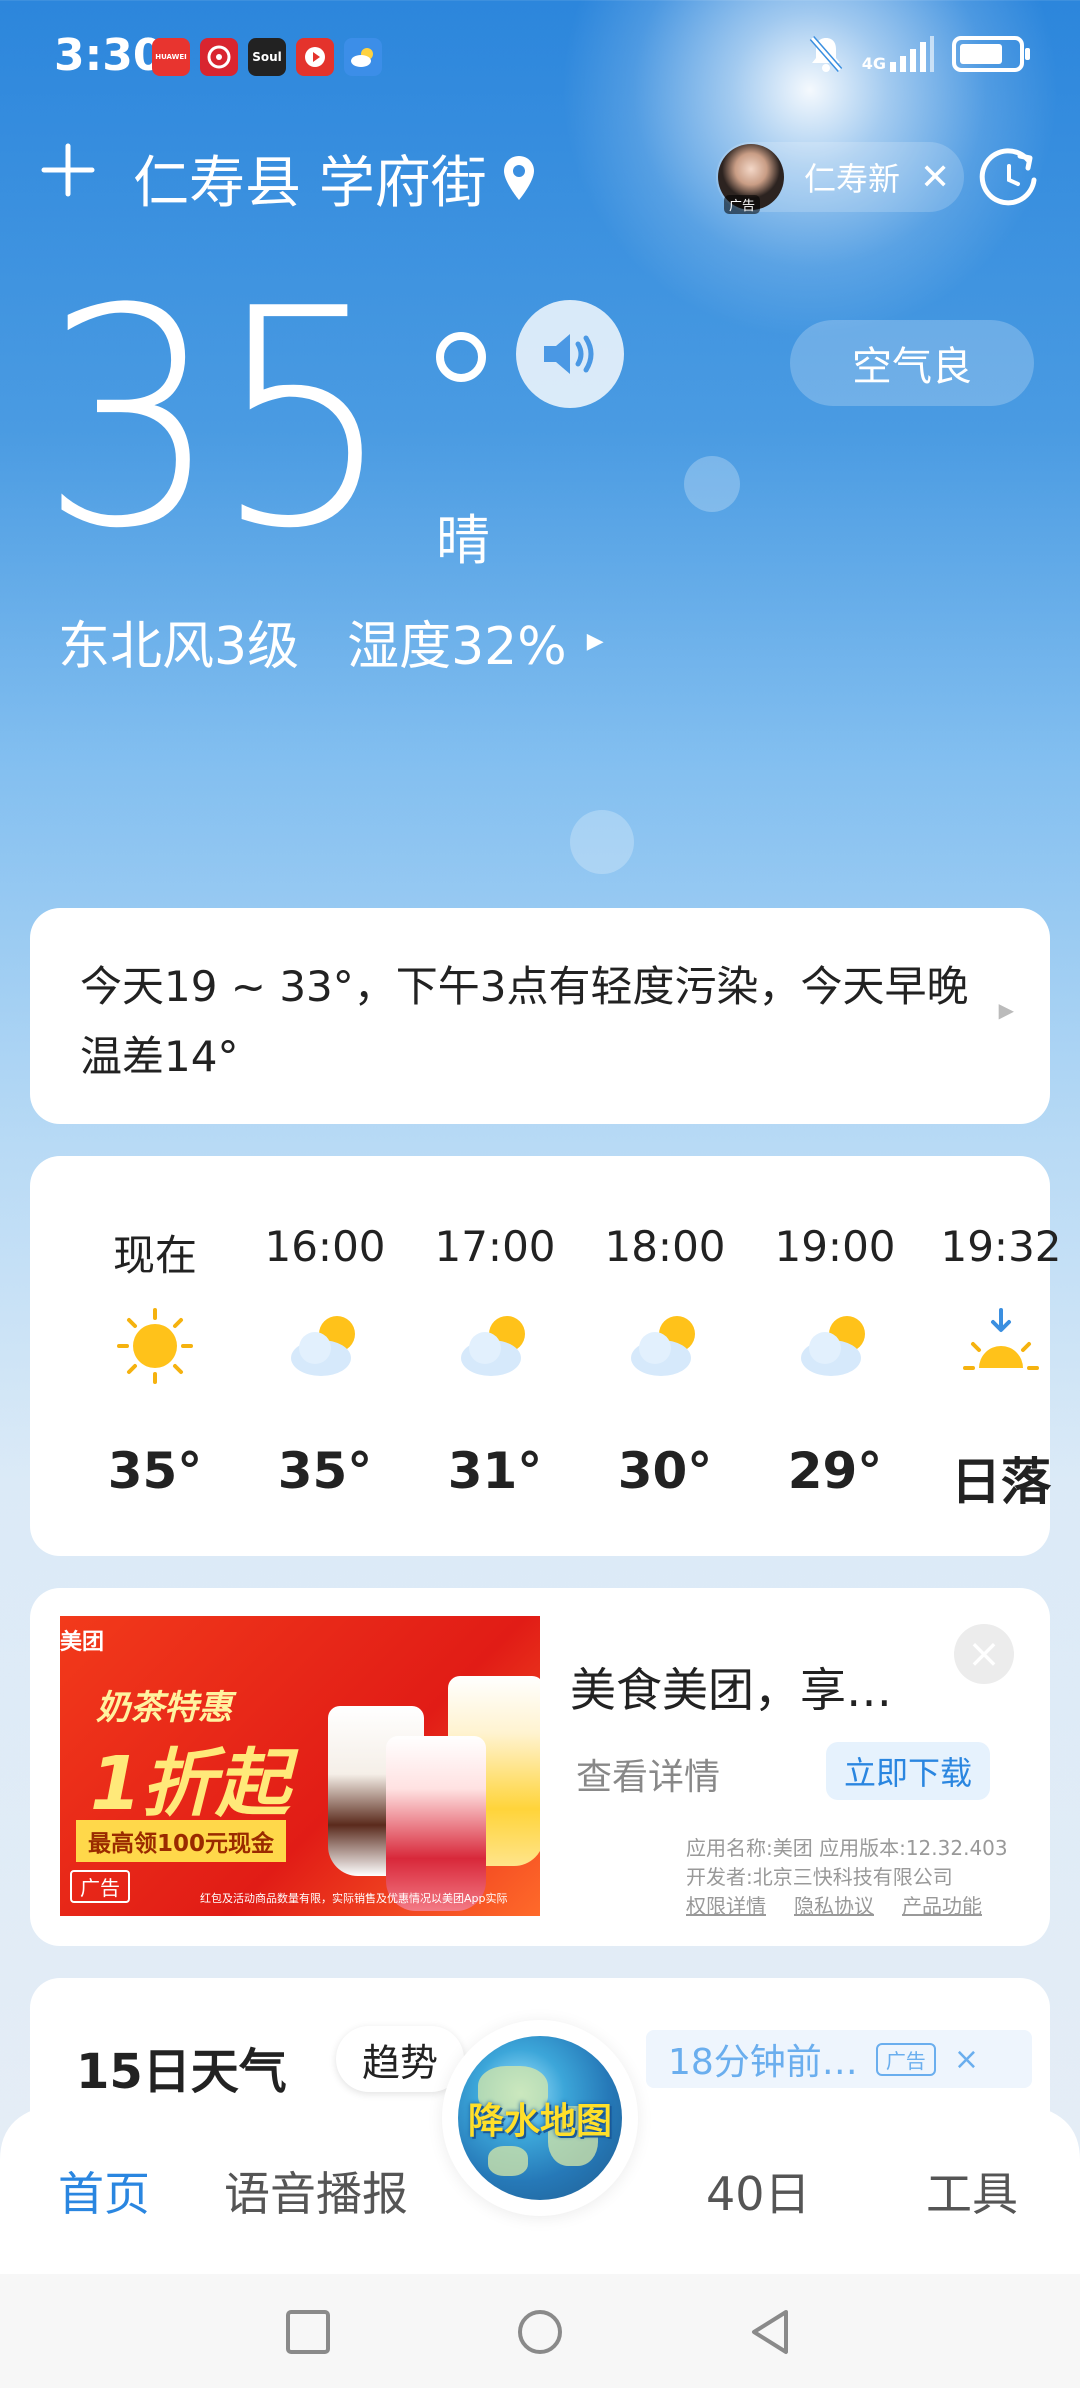 The width and height of the screenshot is (1080, 2388). Describe the element at coordinates (219, 57) in the screenshot. I see `netease-music-icon` at that location.